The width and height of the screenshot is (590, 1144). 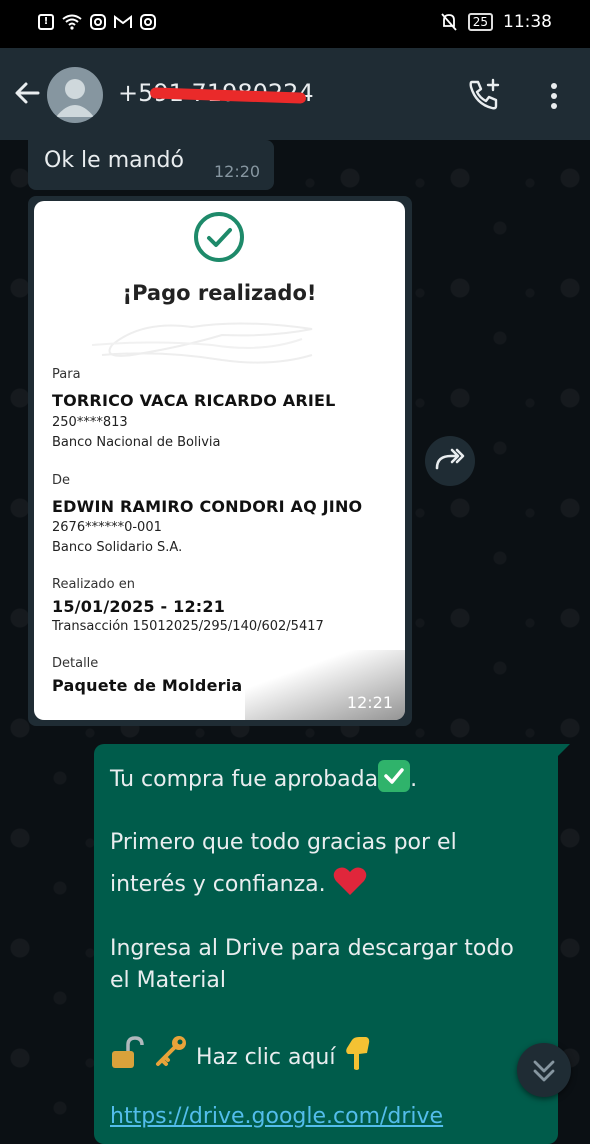 What do you see at coordinates (94, 584) in the screenshot?
I see `realizado-label: Realizado en` at bounding box center [94, 584].